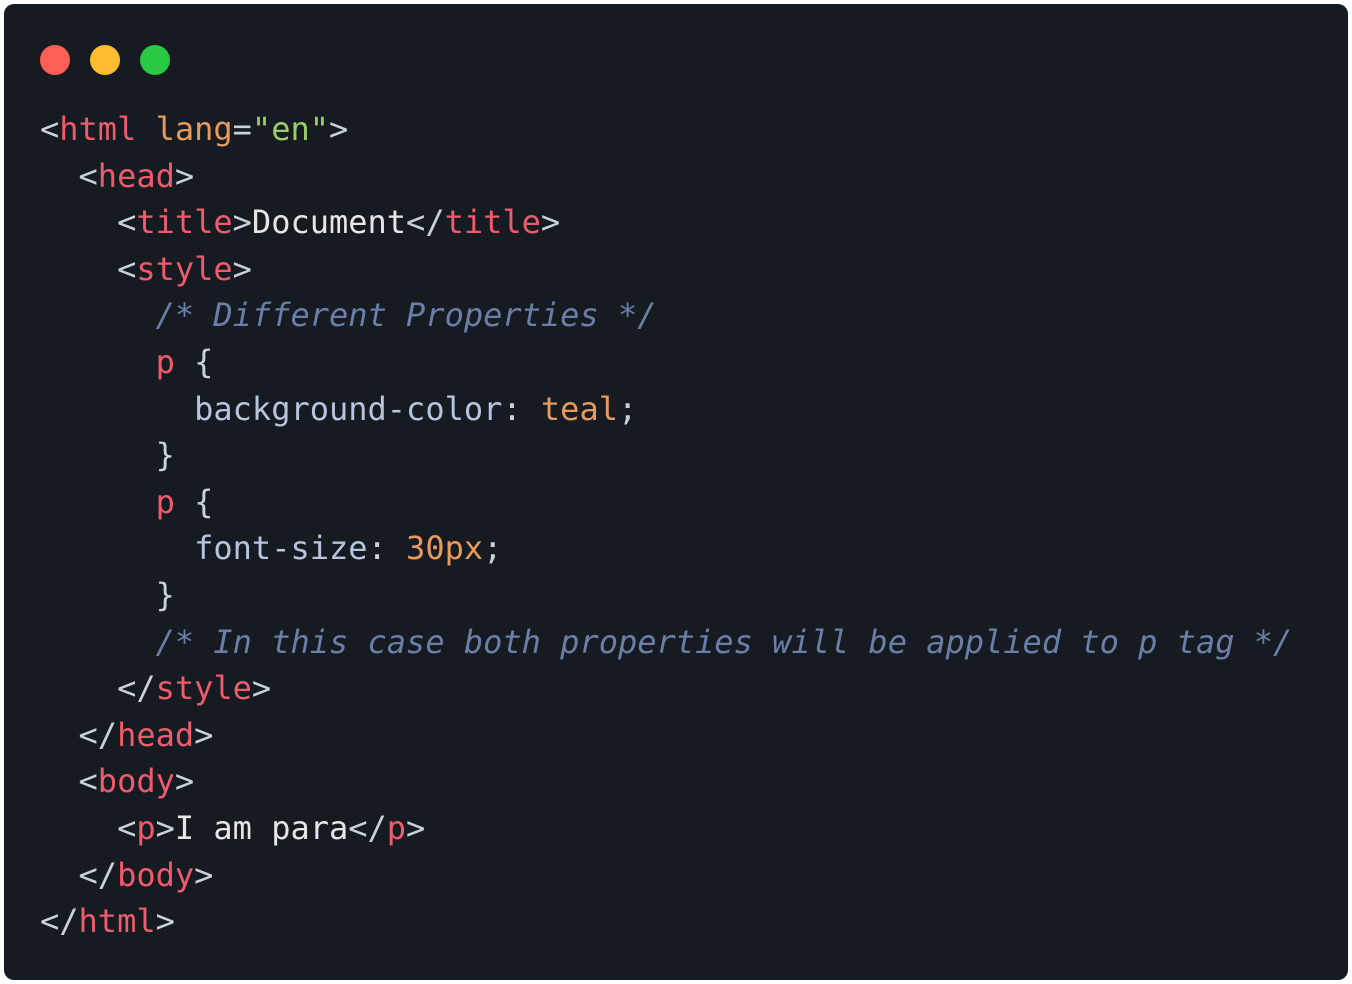 The width and height of the screenshot is (1352, 984). I want to click on maximize-button, so click(155, 60).